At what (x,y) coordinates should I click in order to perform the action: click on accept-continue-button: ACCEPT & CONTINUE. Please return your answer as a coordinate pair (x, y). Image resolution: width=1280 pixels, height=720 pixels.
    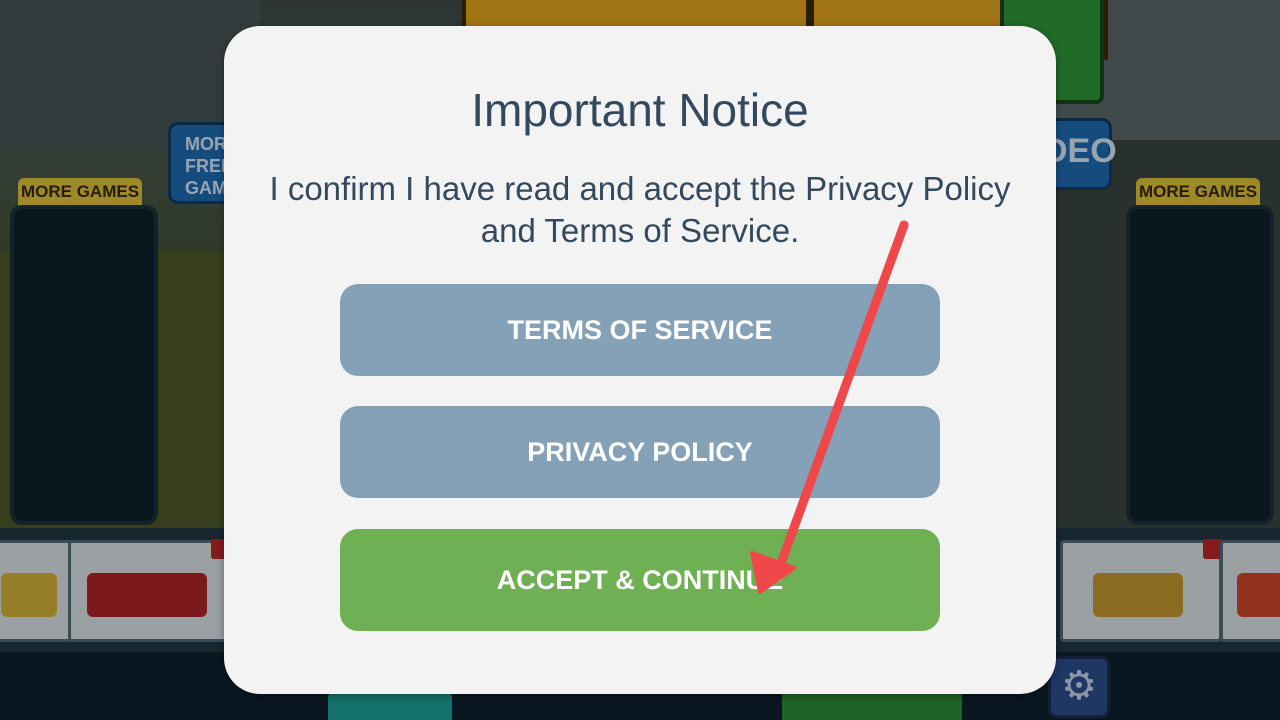
    Looking at the image, I should click on (640, 580).